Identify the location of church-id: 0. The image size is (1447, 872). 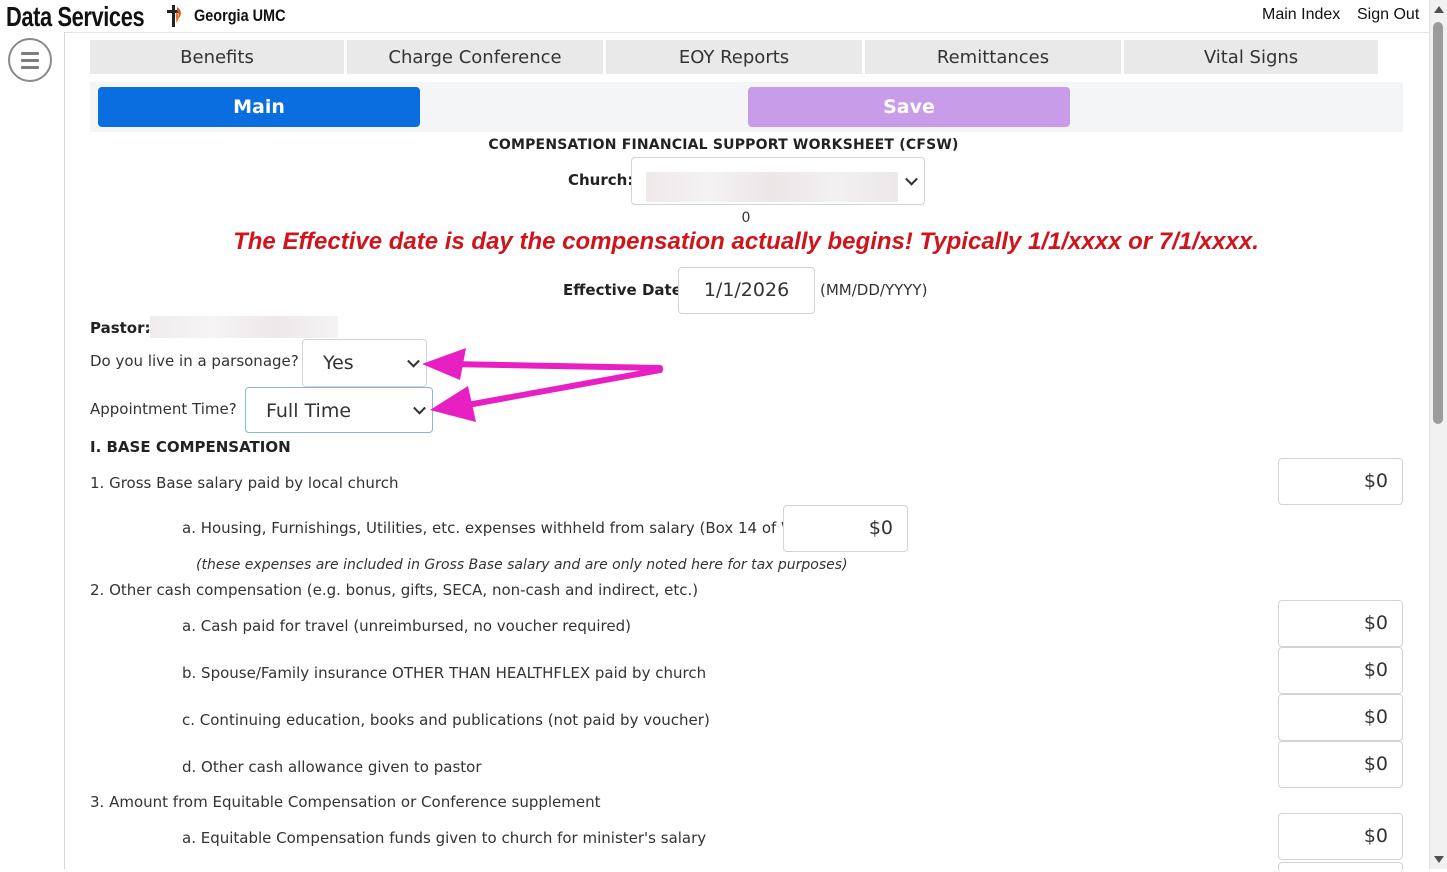
(746, 218).